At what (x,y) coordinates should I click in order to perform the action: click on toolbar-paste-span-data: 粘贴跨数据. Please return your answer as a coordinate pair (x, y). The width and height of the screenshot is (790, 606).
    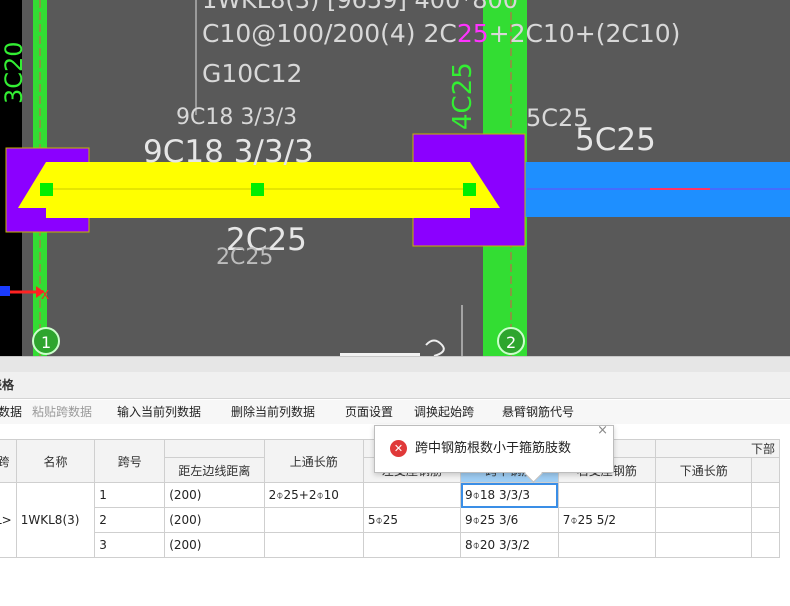
    Looking at the image, I should click on (62, 412).